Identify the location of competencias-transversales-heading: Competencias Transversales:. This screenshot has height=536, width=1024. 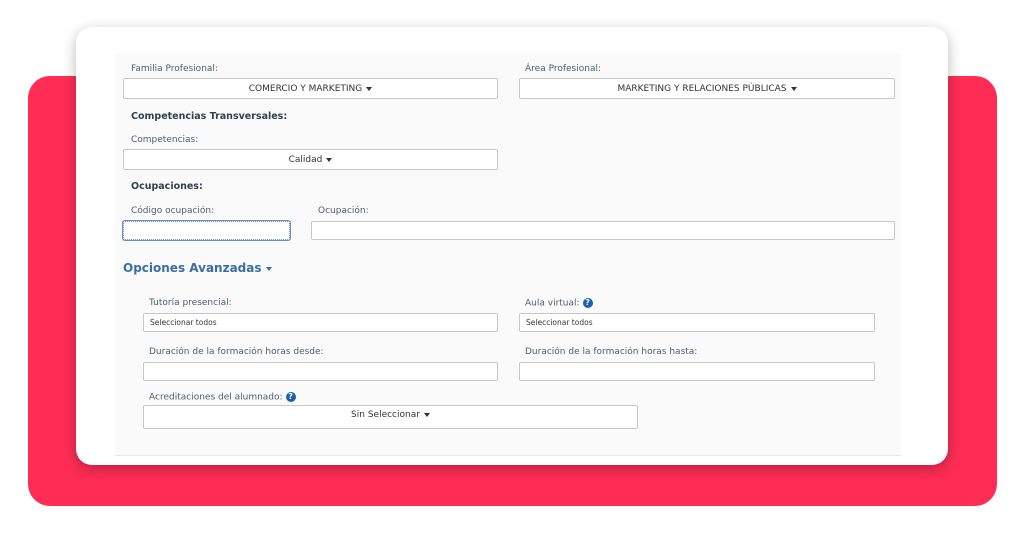
(209, 116).